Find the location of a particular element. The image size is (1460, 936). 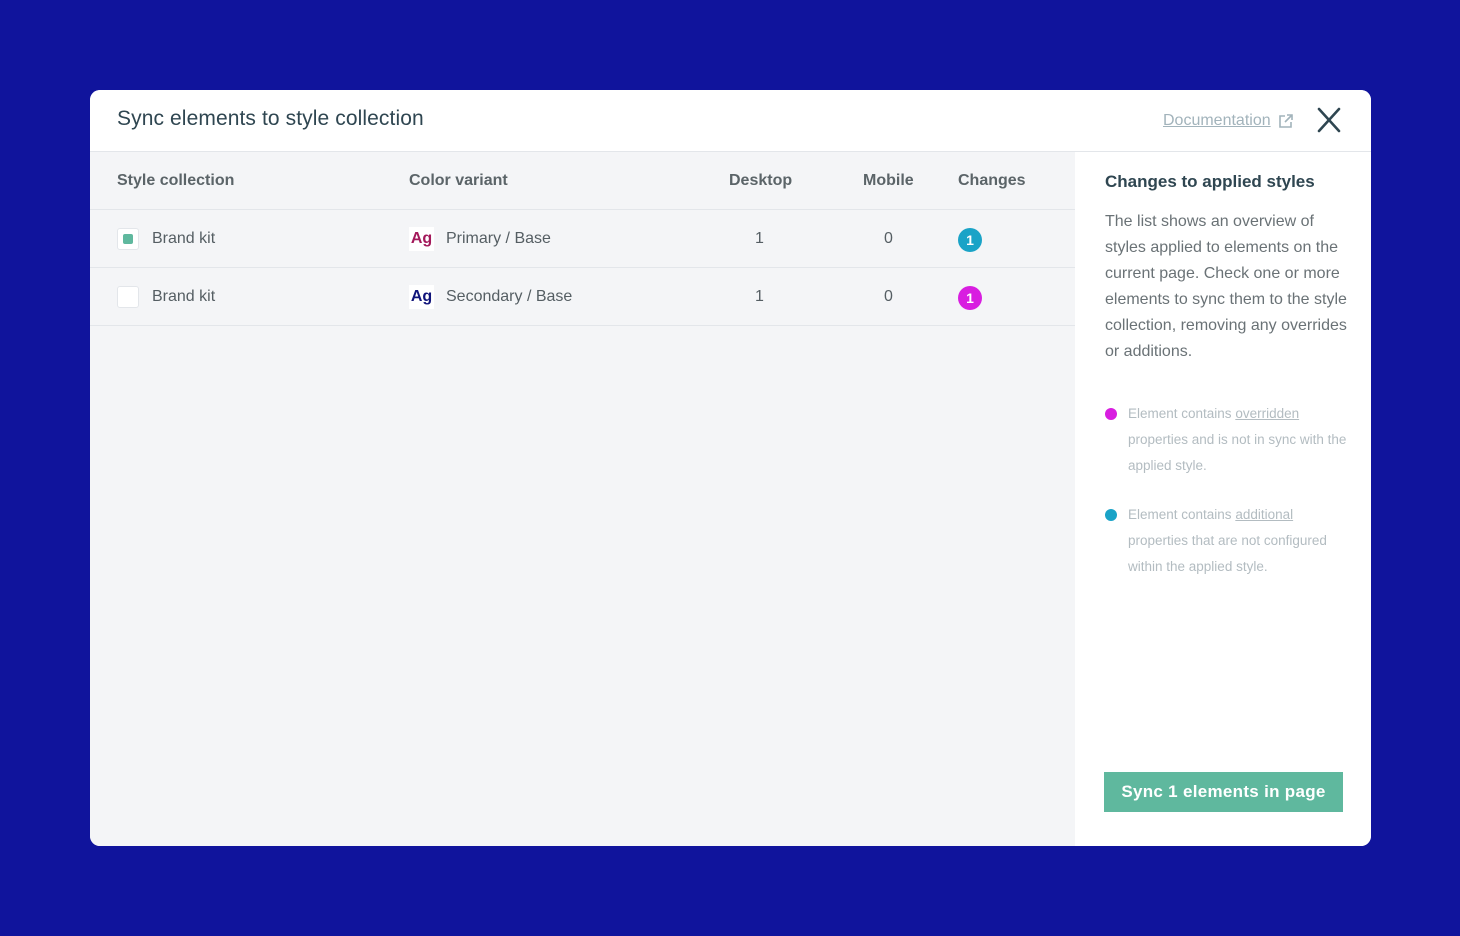

column-header-mobile: Mobile is located at coordinates (888, 180).